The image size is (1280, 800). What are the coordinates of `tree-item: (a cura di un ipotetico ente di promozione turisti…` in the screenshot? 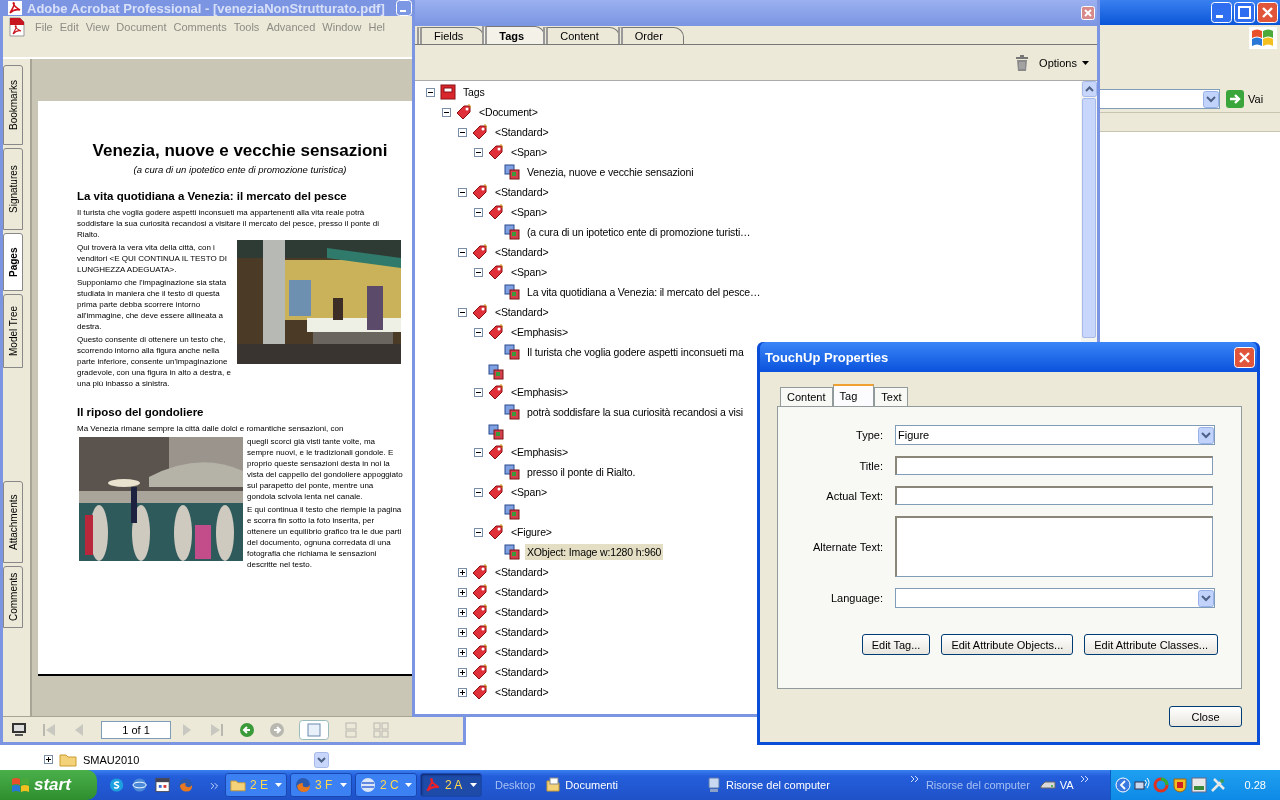 It's located at (639, 232).